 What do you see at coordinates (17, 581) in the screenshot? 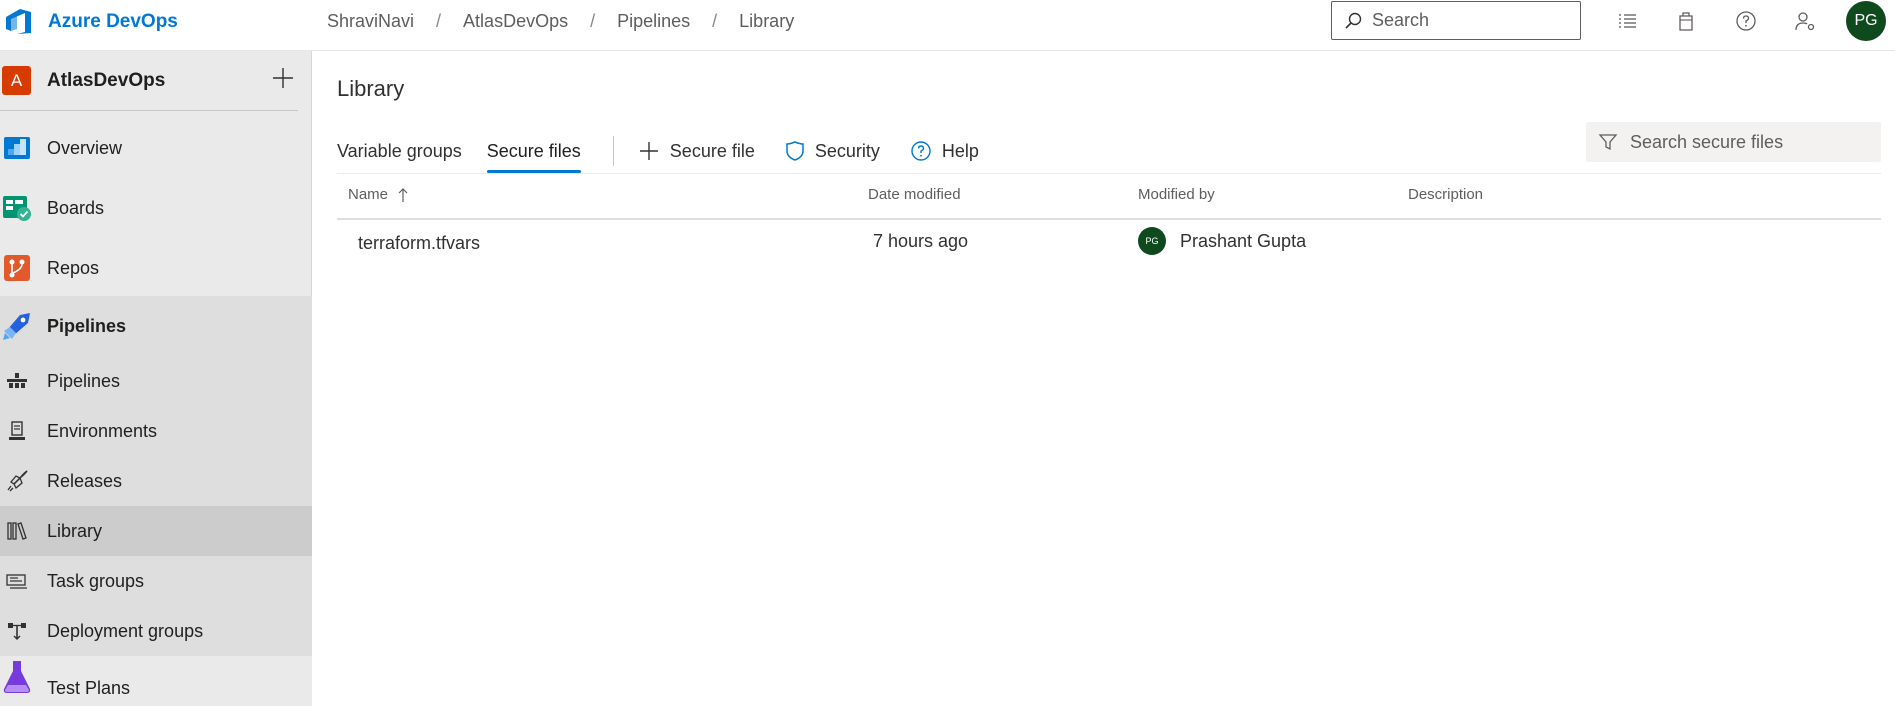
I see `task-groups-icon` at bounding box center [17, 581].